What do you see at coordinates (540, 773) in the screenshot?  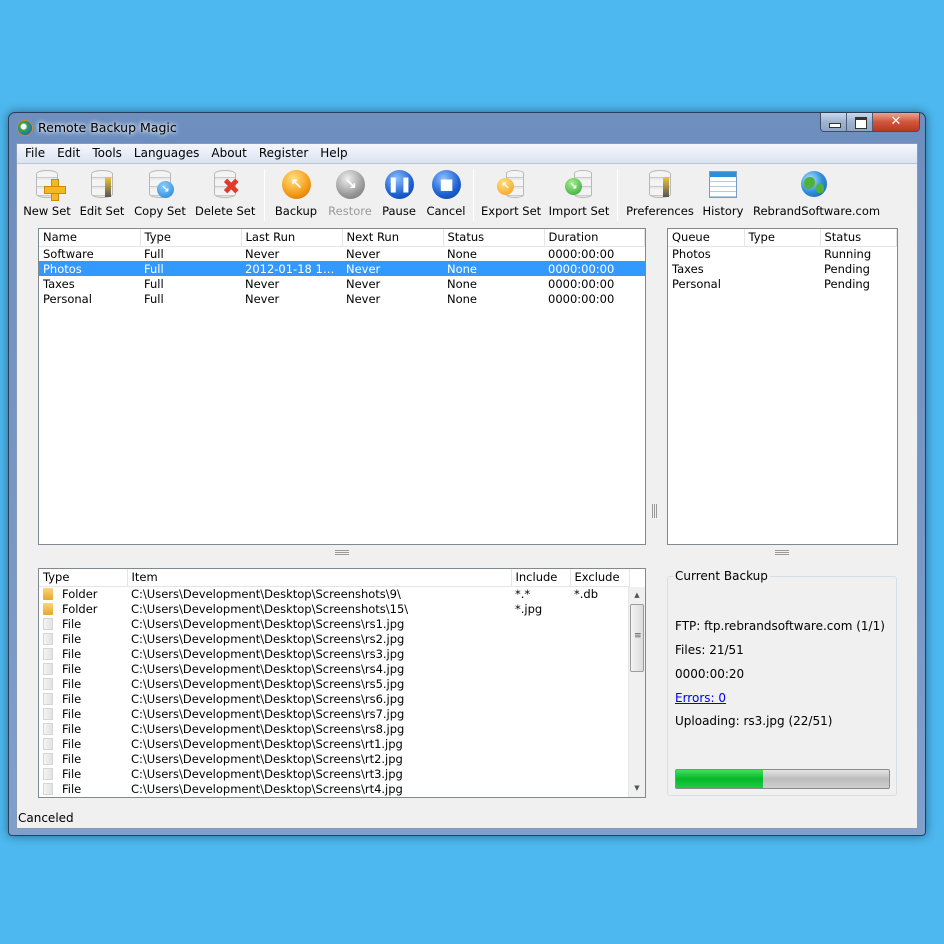 I see `item-include` at bounding box center [540, 773].